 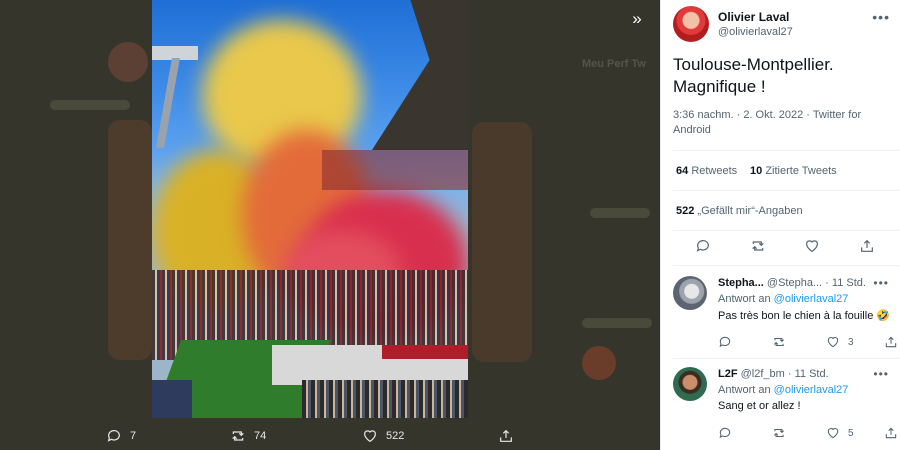 What do you see at coordinates (260, 436) in the screenshot?
I see `media-retweet-count: 74` at bounding box center [260, 436].